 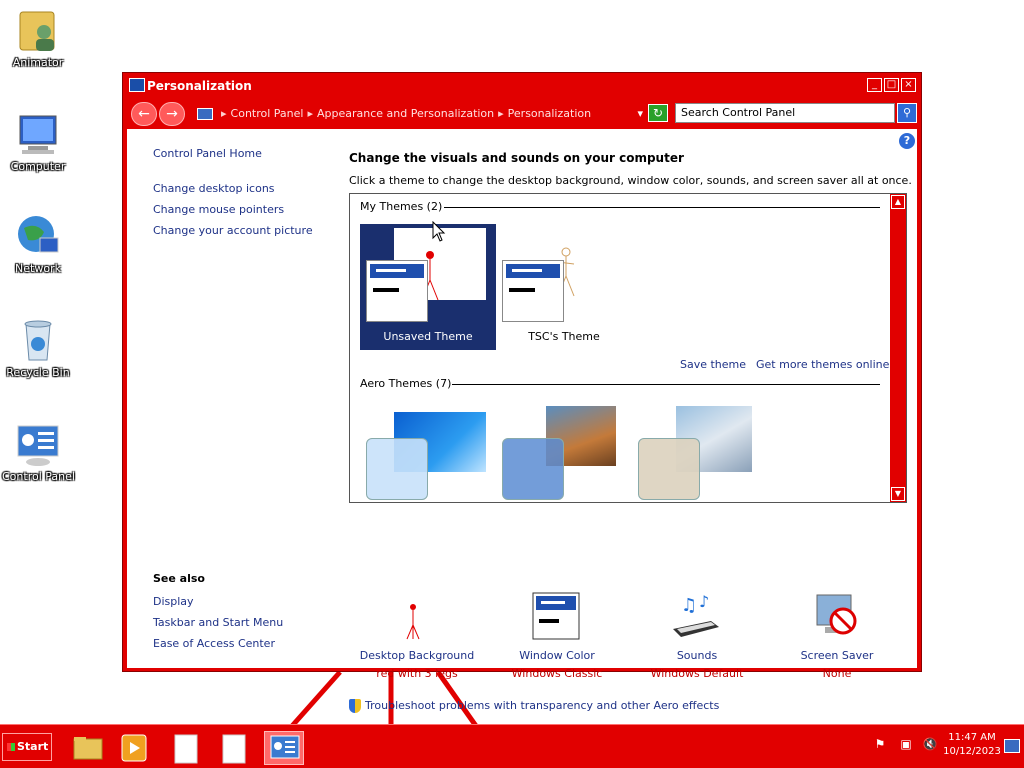 I want to click on taskbar-explorer, so click(x=88, y=748).